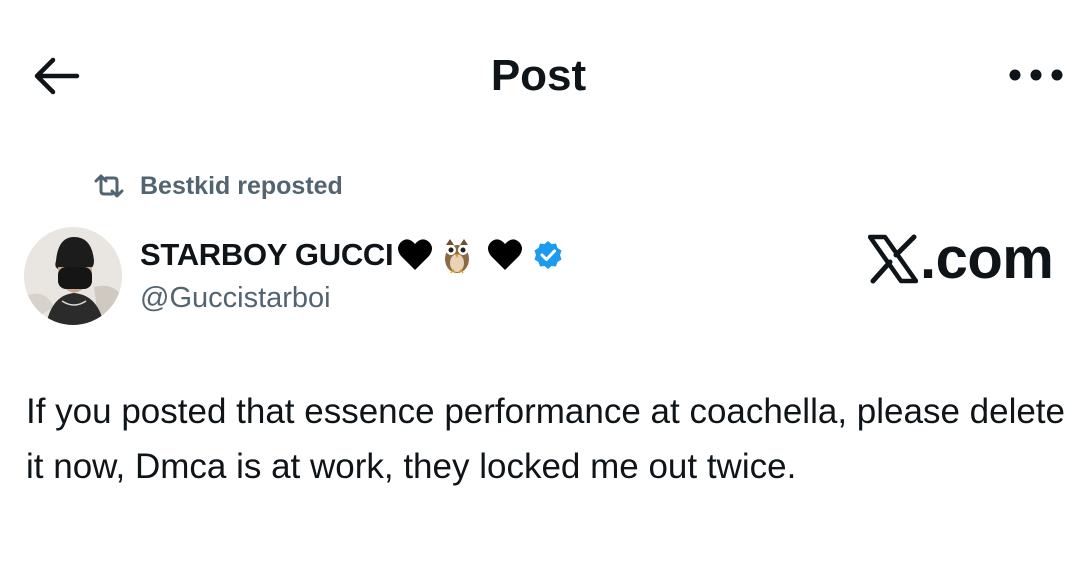 The width and height of the screenshot is (1077, 579). What do you see at coordinates (241, 185) in the screenshot?
I see `repost-text: Bestkid reposted` at bounding box center [241, 185].